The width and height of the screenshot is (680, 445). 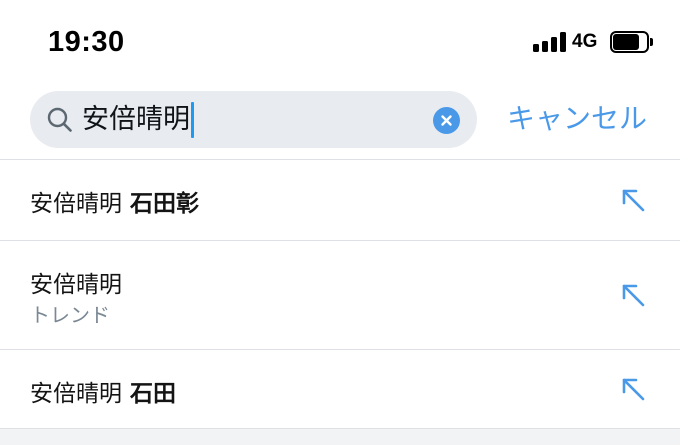 I want to click on suggestion-text: 安倍晴明 石田彰, so click(x=114, y=201).